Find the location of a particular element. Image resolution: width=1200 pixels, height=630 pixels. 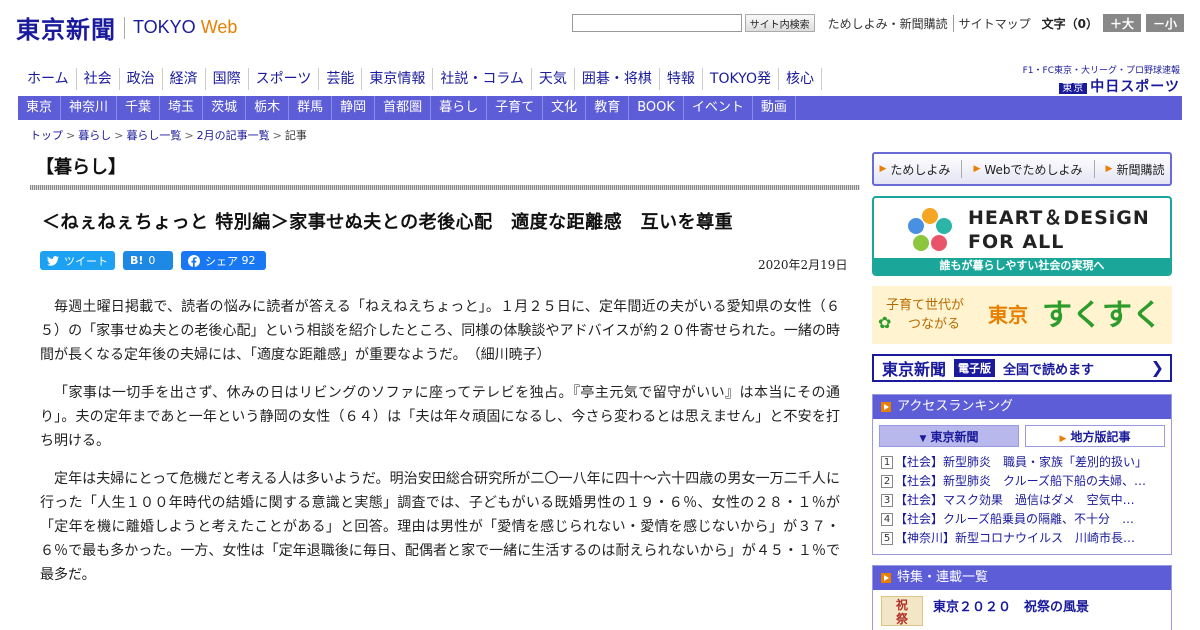

triangle-down-icon: ▼ is located at coordinates (923, 439).